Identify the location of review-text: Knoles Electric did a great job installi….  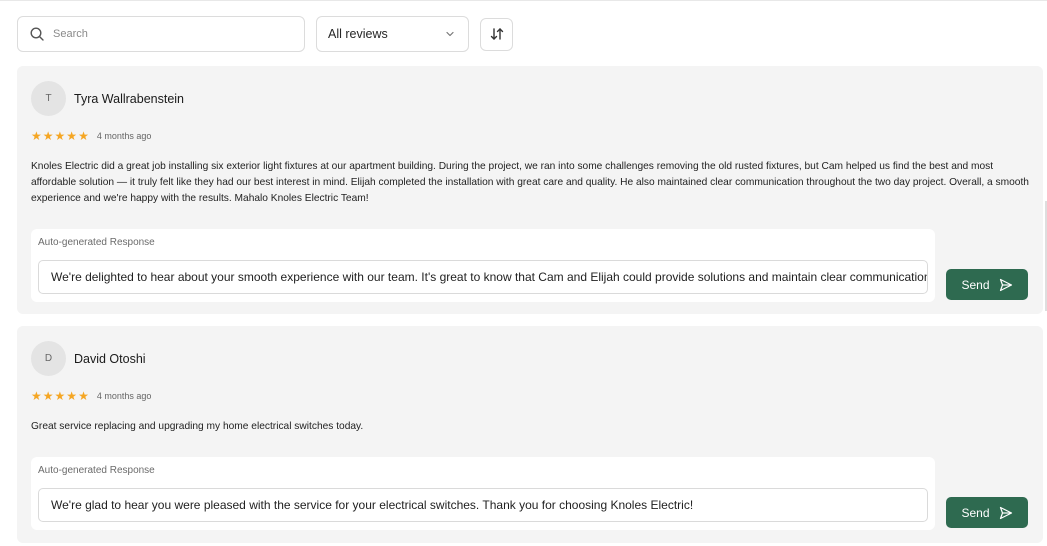
(530, 182).